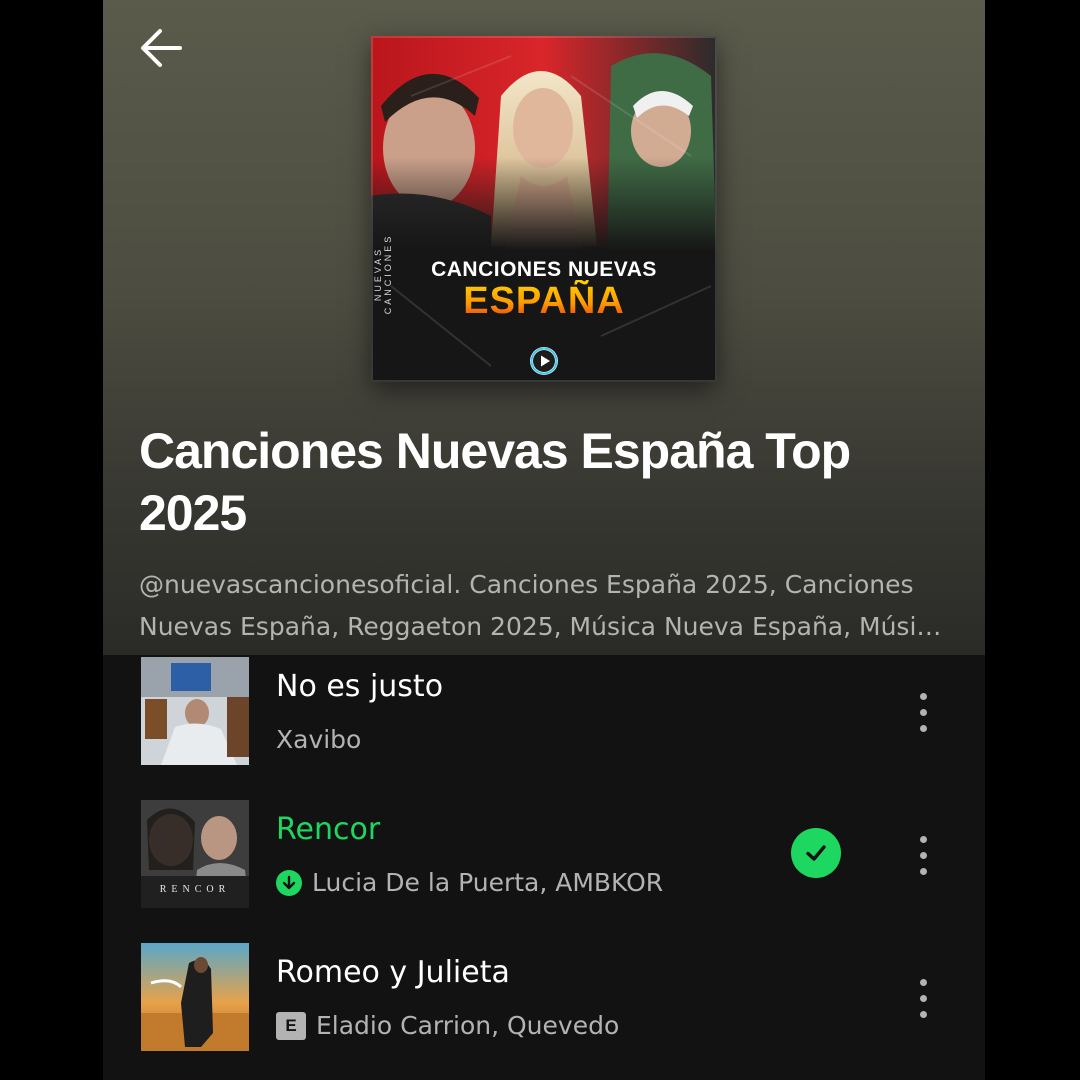 This screenshot has width=1080, height=1080. I want to click on cover-play-badge, so click(544, 361).